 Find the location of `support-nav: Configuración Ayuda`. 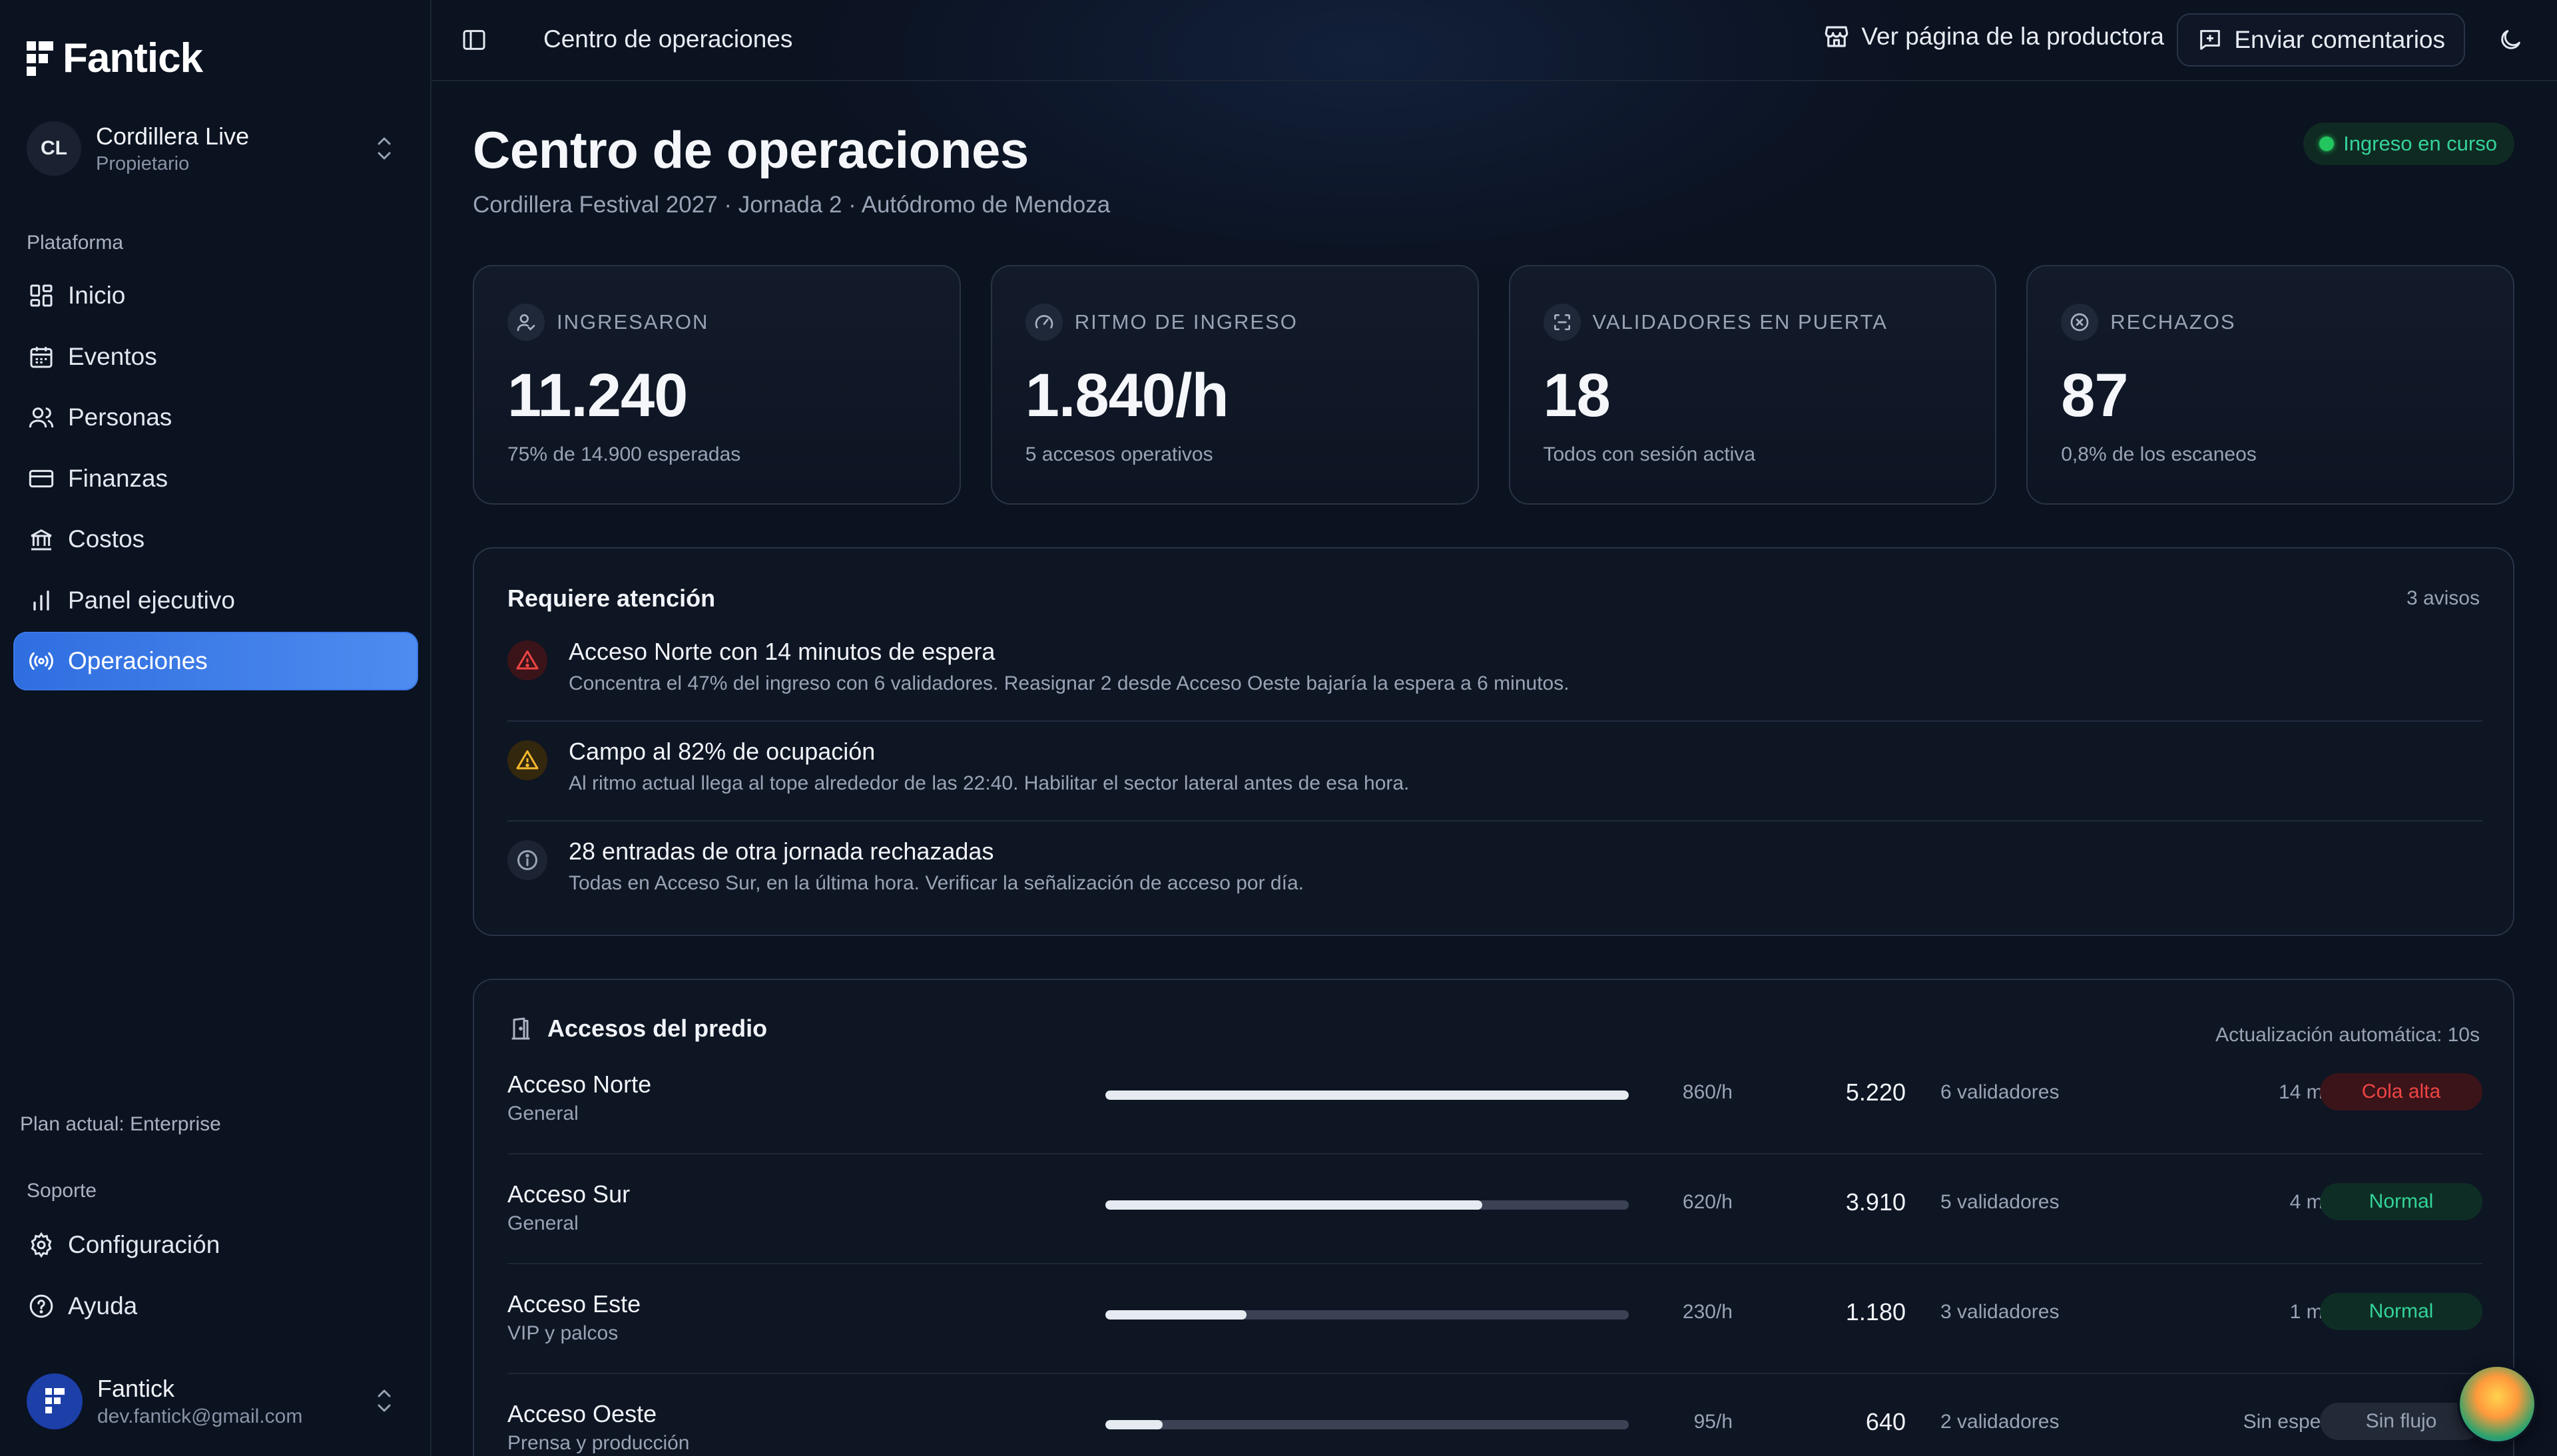

support-nav: Configuración Ayuda is located at coordinates (215, 1276).